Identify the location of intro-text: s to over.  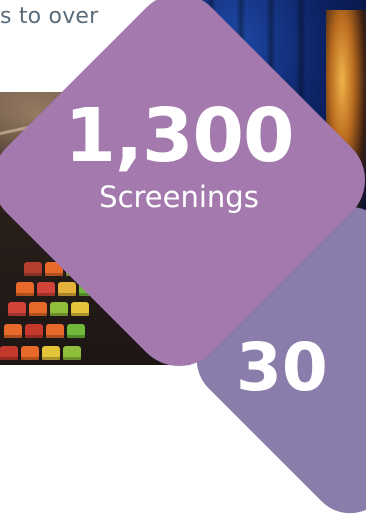
(49, 16).